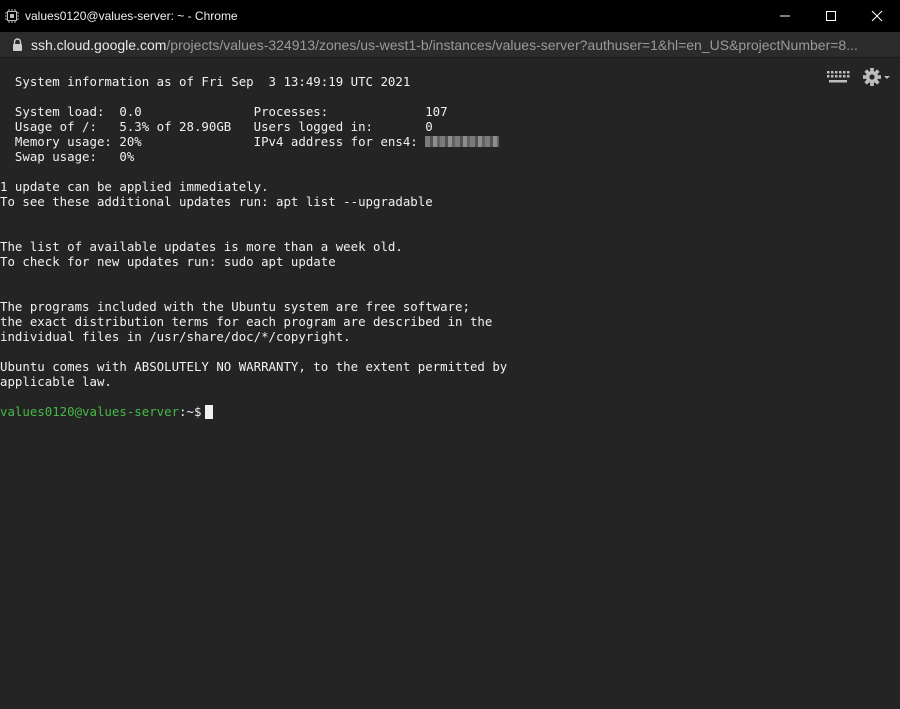 The height and width of the screenshot is (709, 900). I want to click on maximize-icon, so click(831, 16).